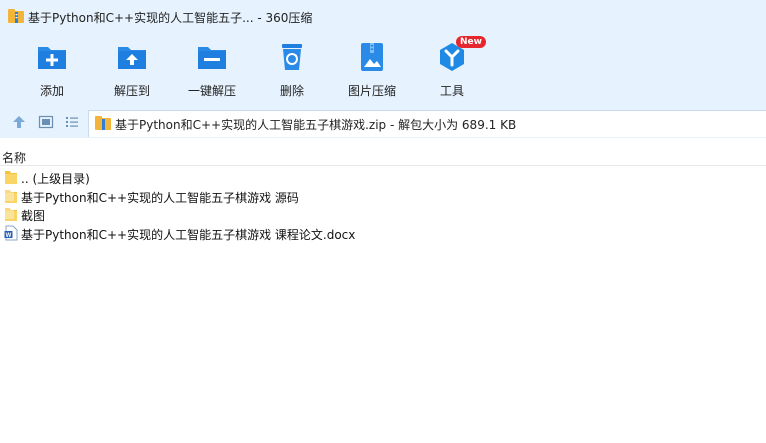 The image size is (766, 443). Describe the element at coordinates (103, 123) in the screenshot. I see `zip-file-icon` at that location.